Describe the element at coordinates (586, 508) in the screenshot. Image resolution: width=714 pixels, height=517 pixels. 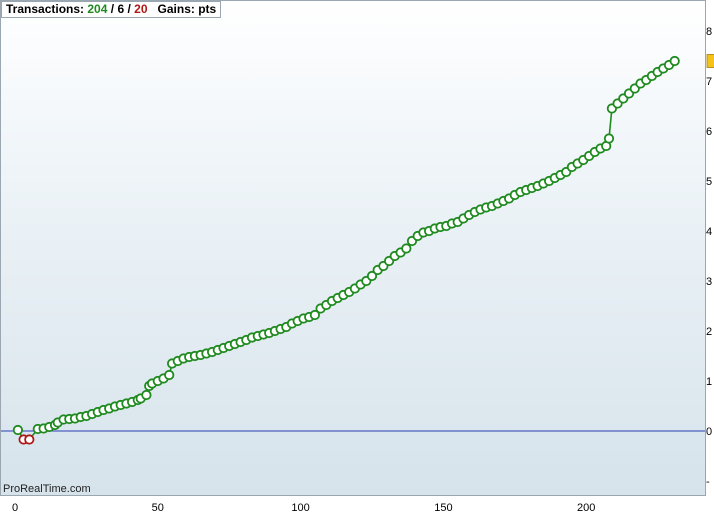
I see `x-tick-label: 200` at that location.